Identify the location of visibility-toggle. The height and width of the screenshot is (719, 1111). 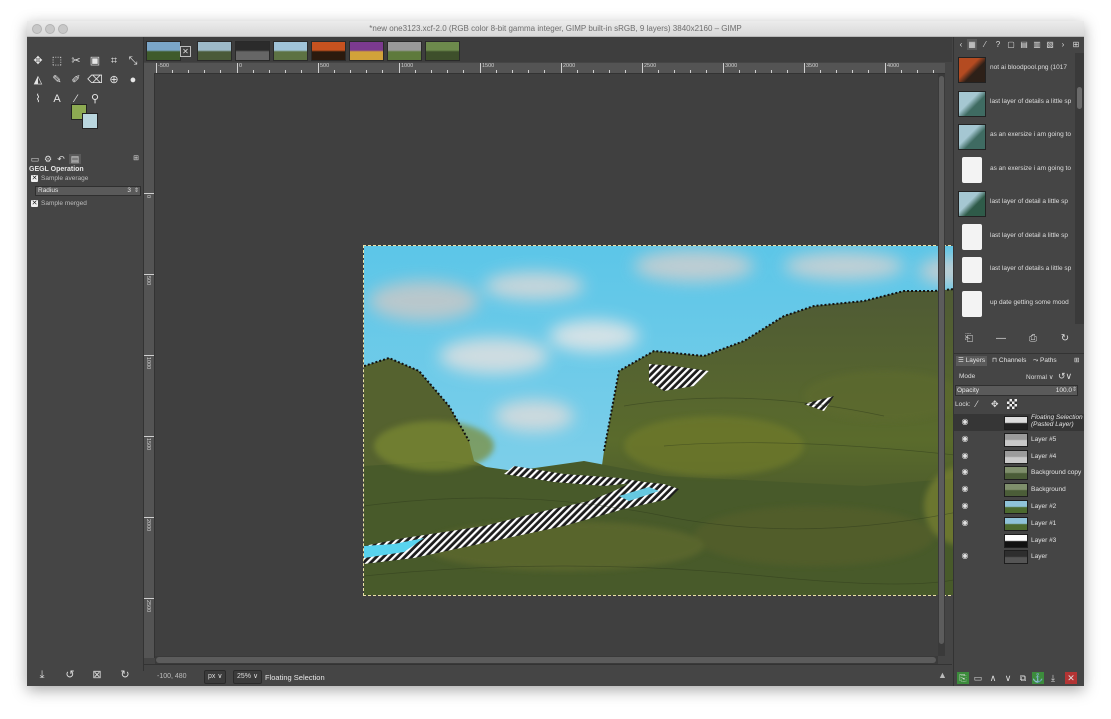
(965, 540).